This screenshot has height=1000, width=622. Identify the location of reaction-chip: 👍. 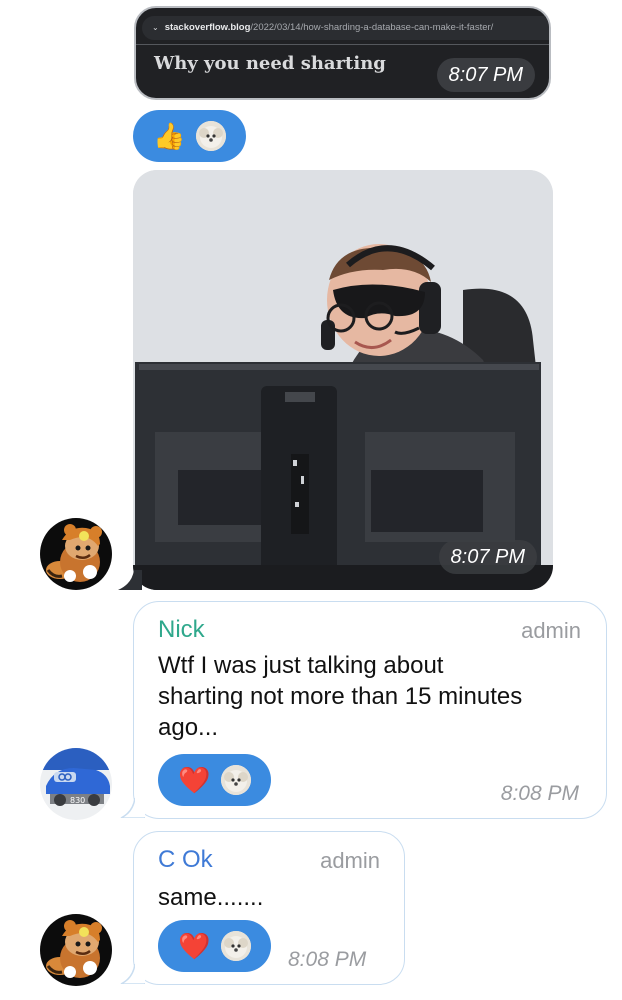
(189, 136).